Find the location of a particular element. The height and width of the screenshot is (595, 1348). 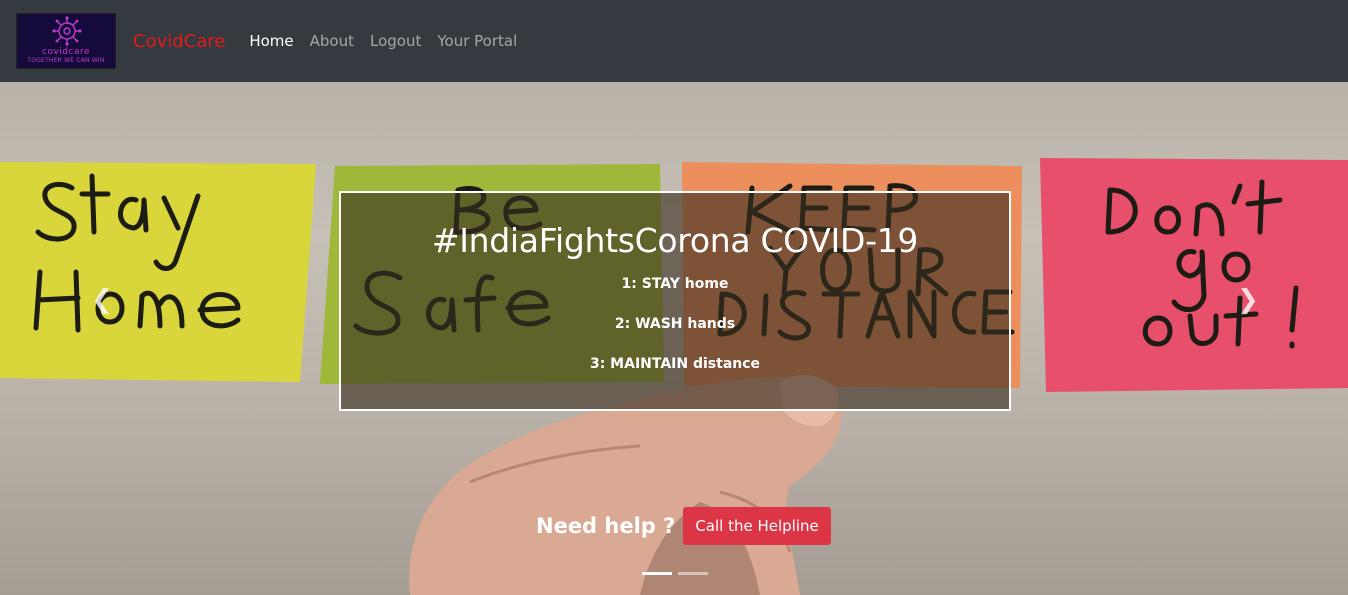

chevron-left-icon: ❮ is located at coordinates (102, 300).